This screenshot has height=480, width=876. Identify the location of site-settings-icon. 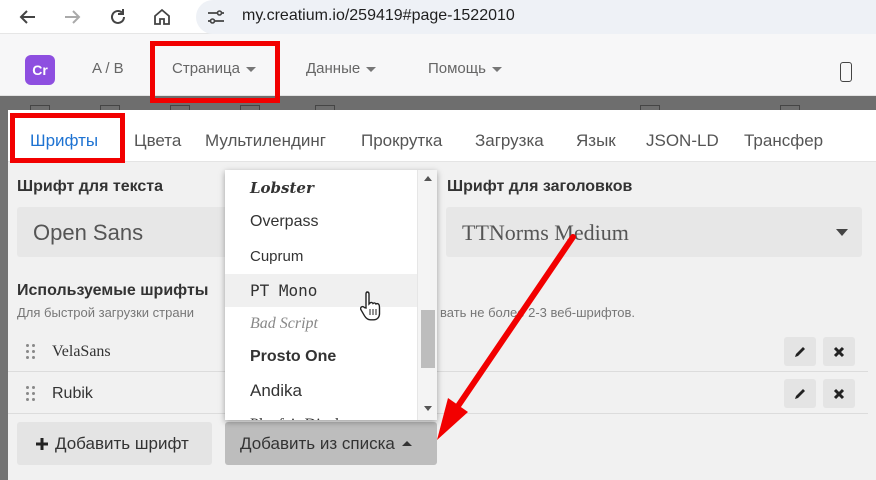
(216, 17).